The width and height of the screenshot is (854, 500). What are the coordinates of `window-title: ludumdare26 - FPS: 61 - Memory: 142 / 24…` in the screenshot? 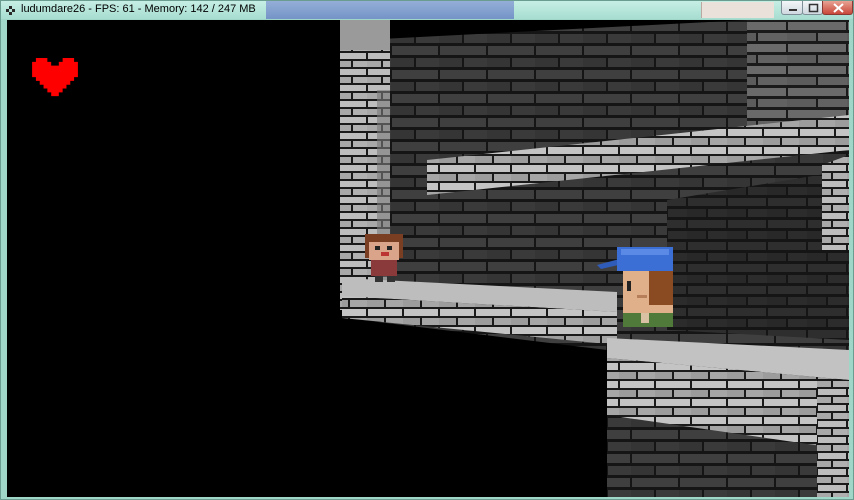 It's located at (138, 9).